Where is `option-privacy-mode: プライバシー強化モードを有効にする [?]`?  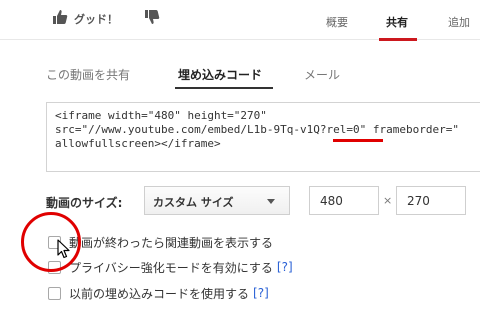
option-privacy-mode: プライバシー強化モードを有効にする [?] is located at coordinates (170, 267).